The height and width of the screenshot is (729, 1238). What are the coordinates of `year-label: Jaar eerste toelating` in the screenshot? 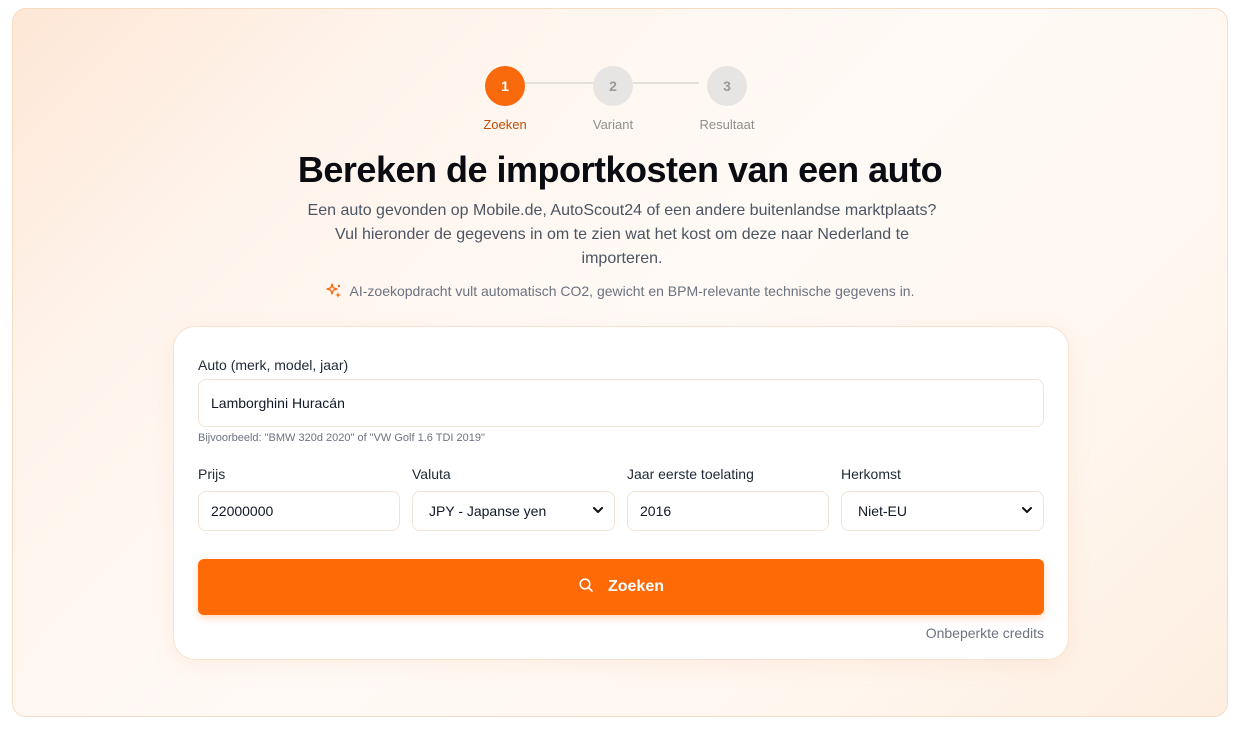 It's located at (690, 474).